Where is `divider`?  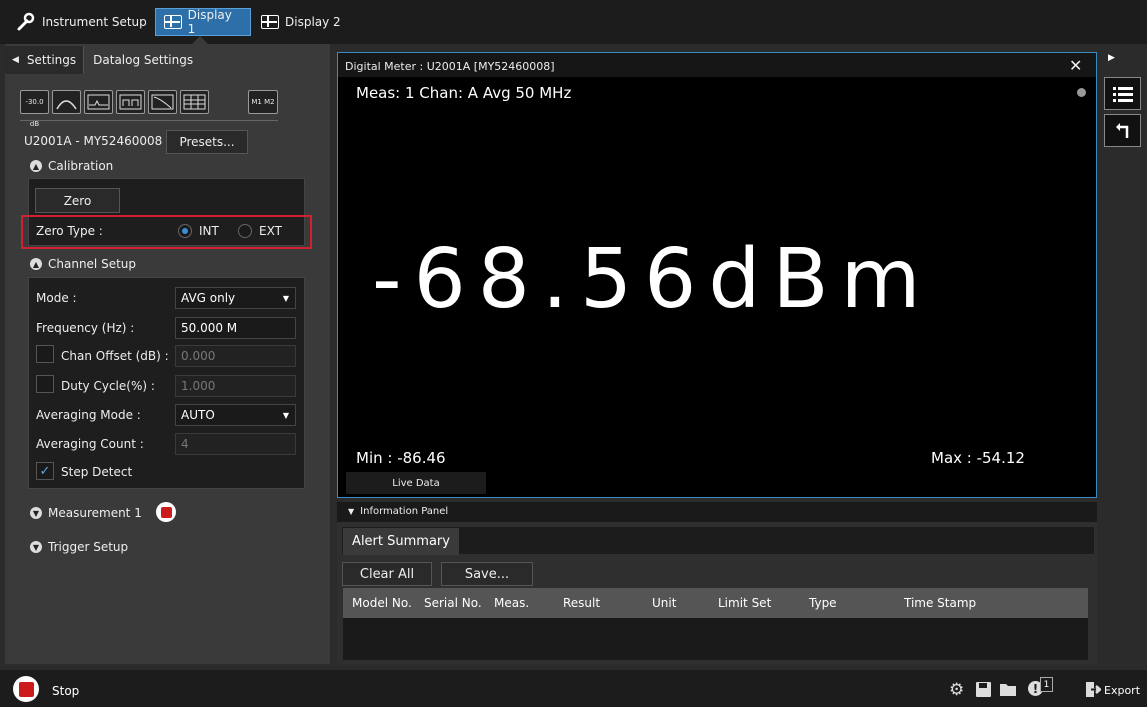 divider is located at coordinates (149, 120).